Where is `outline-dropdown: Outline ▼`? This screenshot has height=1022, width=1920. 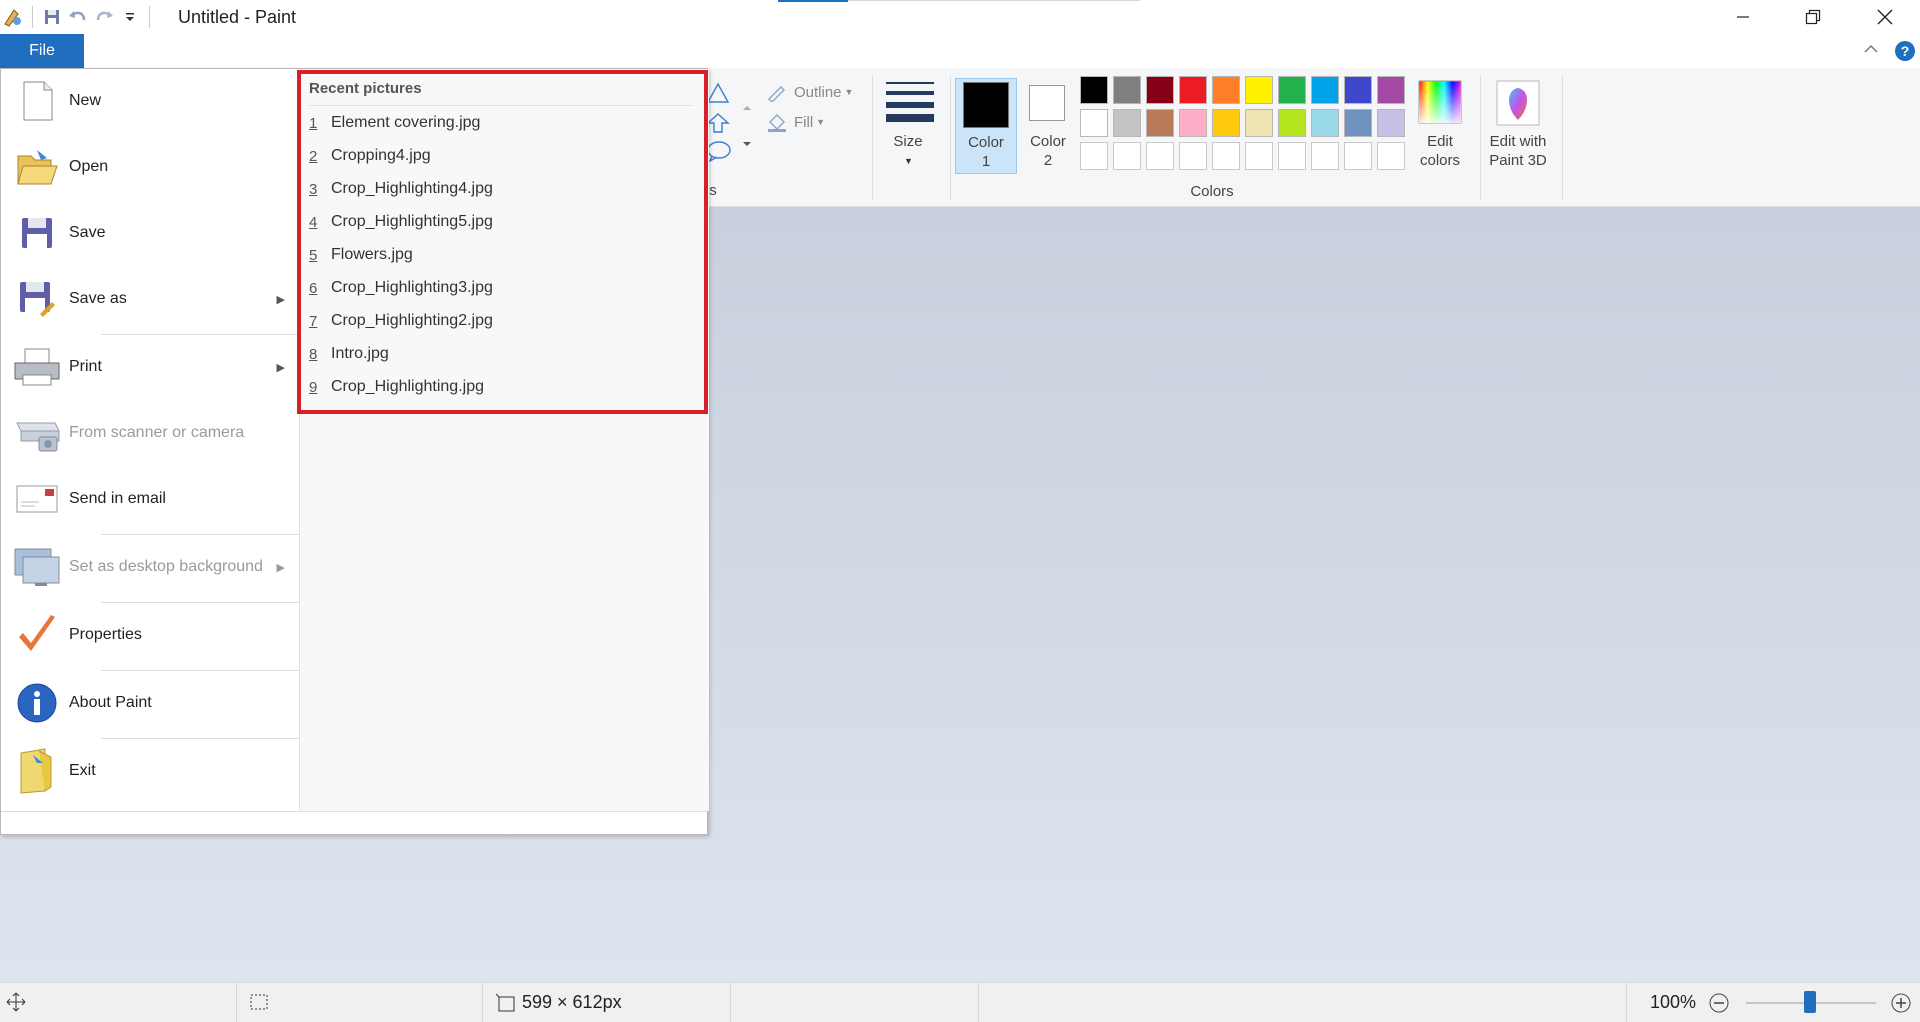
outline-dropdown: Outline ▼ is located at coordinates (809, 92).